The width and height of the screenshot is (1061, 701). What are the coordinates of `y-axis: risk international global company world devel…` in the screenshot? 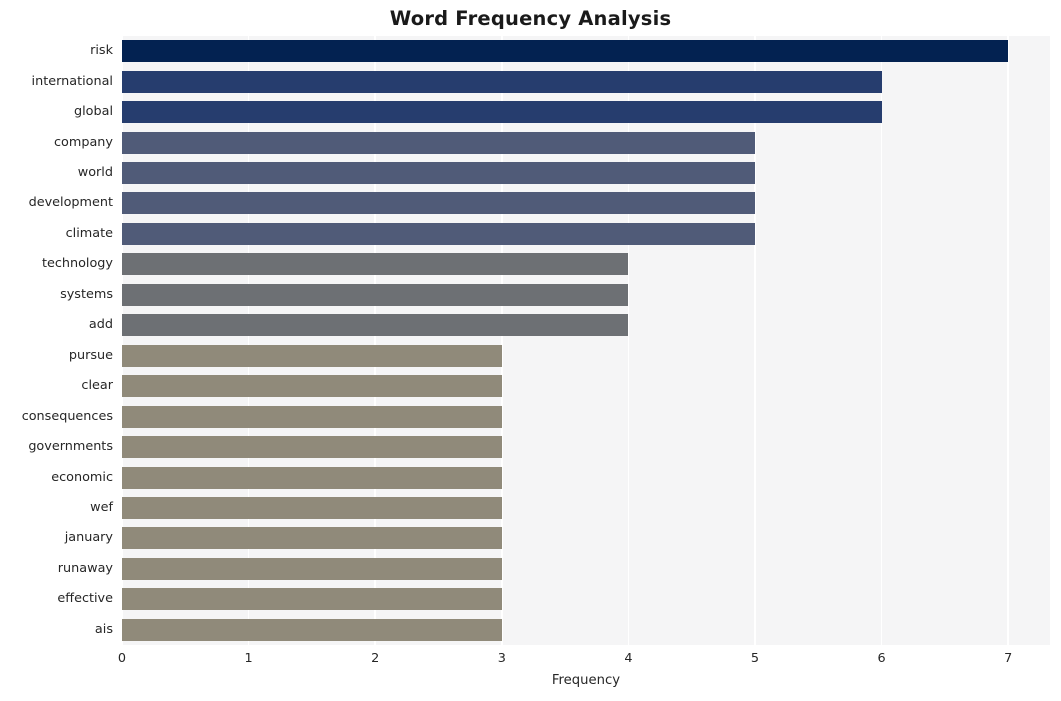 It's located at (56, 340).